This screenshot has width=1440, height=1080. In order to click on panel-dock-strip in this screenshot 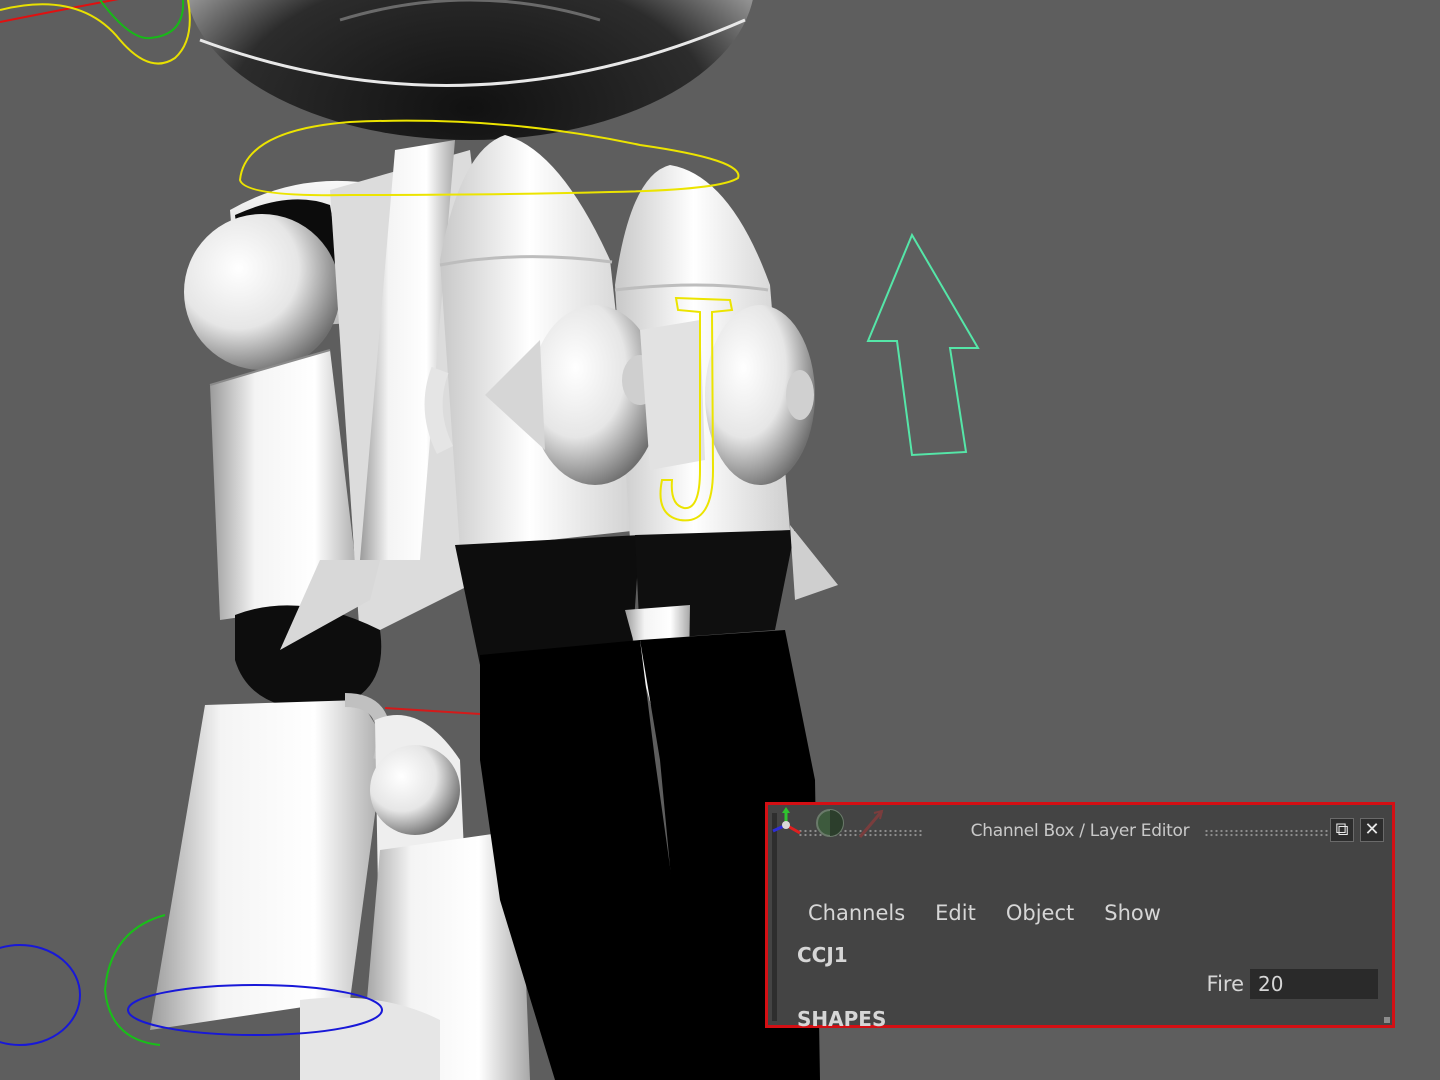, I will do `click(774, 917)`.